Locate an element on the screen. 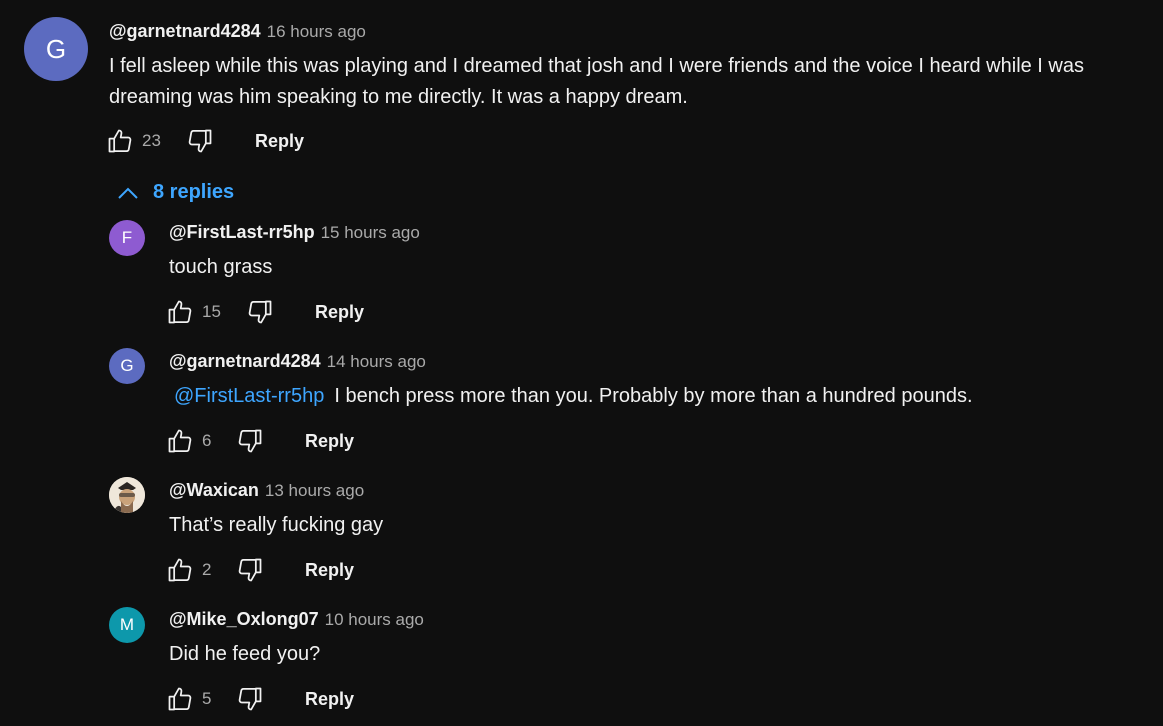 The image size is (1163, 726). reply-text: touch grass is located at coordinates (221, 267).